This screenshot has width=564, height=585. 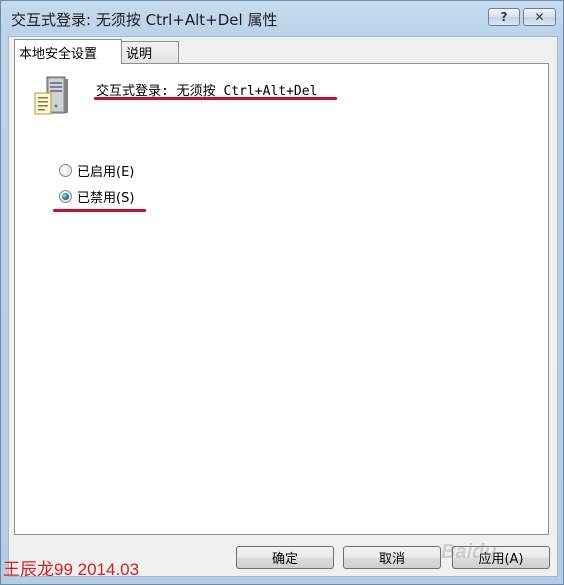 I want to click on radio-enabled: 已启用(E), so click(x=96, y=170).